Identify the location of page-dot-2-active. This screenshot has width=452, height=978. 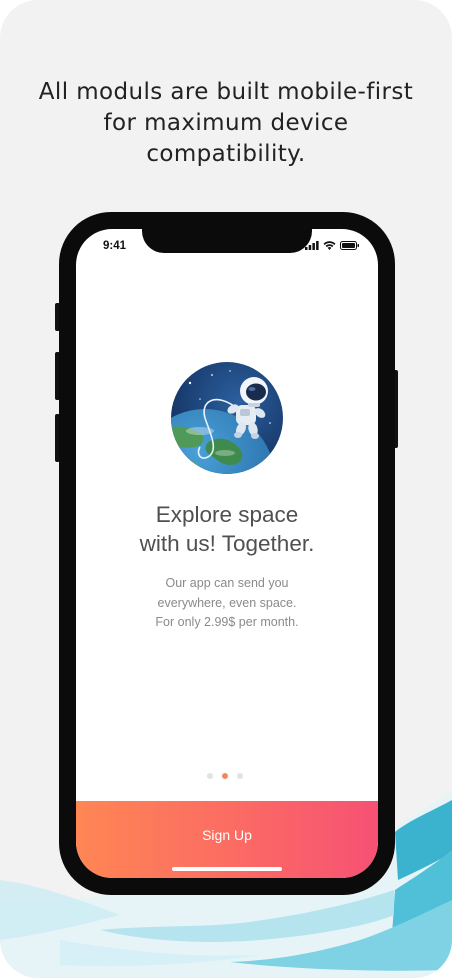
(225, 776).